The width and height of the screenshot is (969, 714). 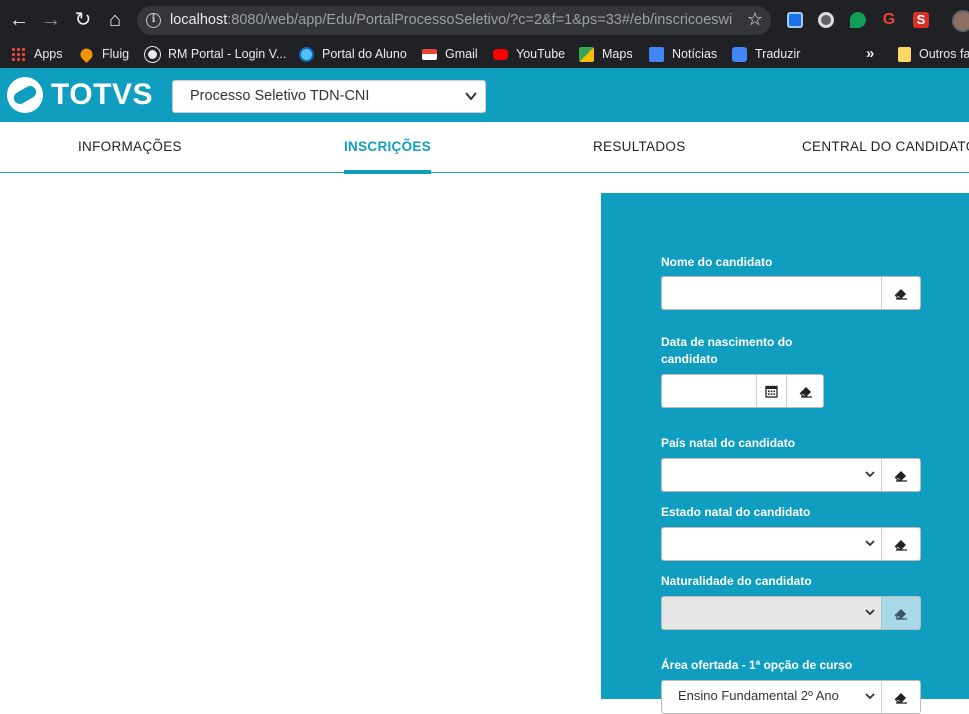 I want to click on portal-aluno-icon, so click(x=306, y=54).